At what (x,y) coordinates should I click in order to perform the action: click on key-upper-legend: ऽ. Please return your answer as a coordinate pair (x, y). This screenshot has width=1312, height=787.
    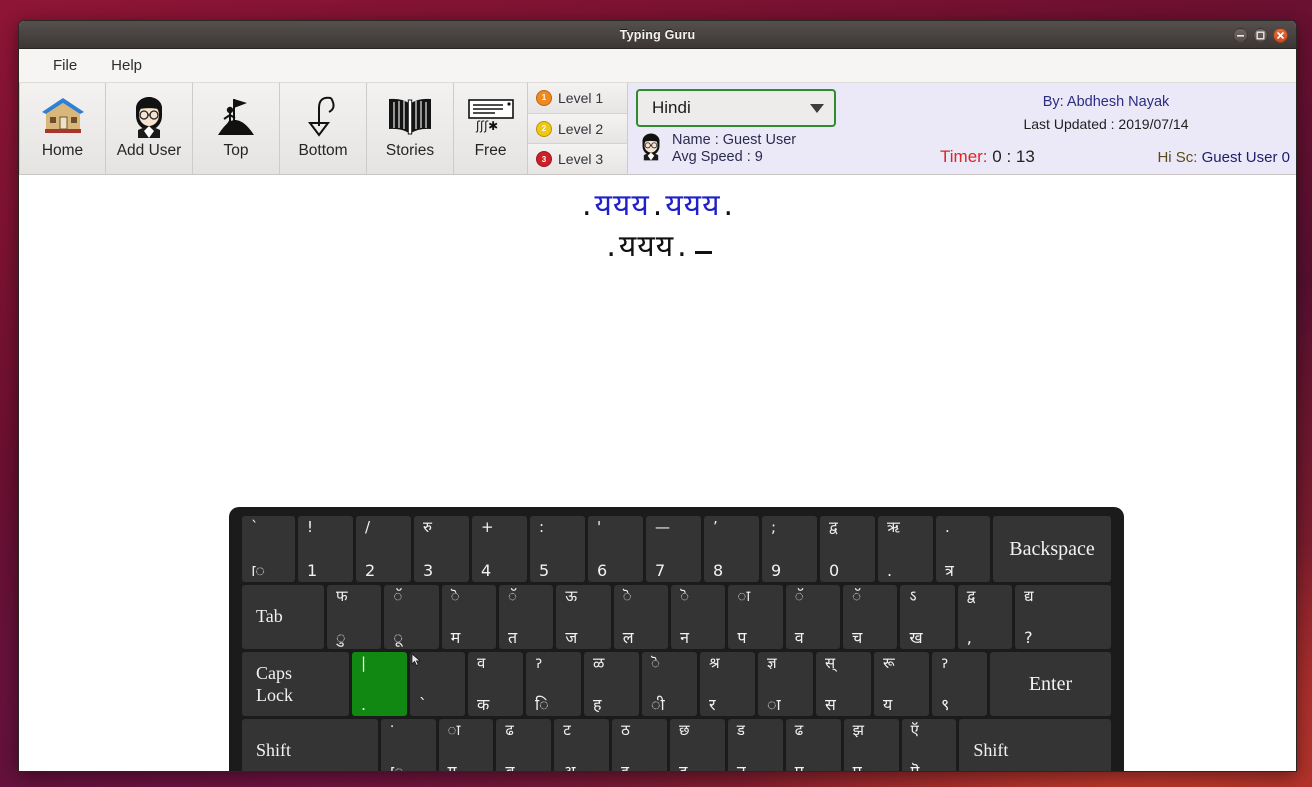
    Looking at the image, I should click on (913, 596).